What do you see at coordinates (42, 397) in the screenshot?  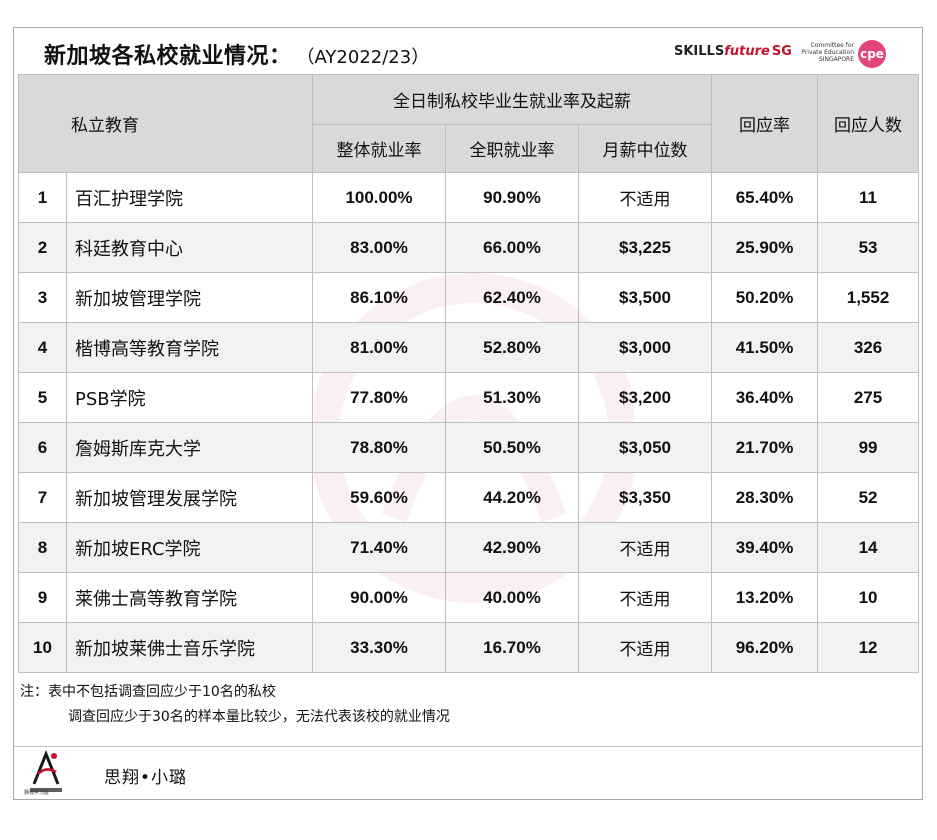 I see `row-rank: 5` at bounding box center [42, 397].